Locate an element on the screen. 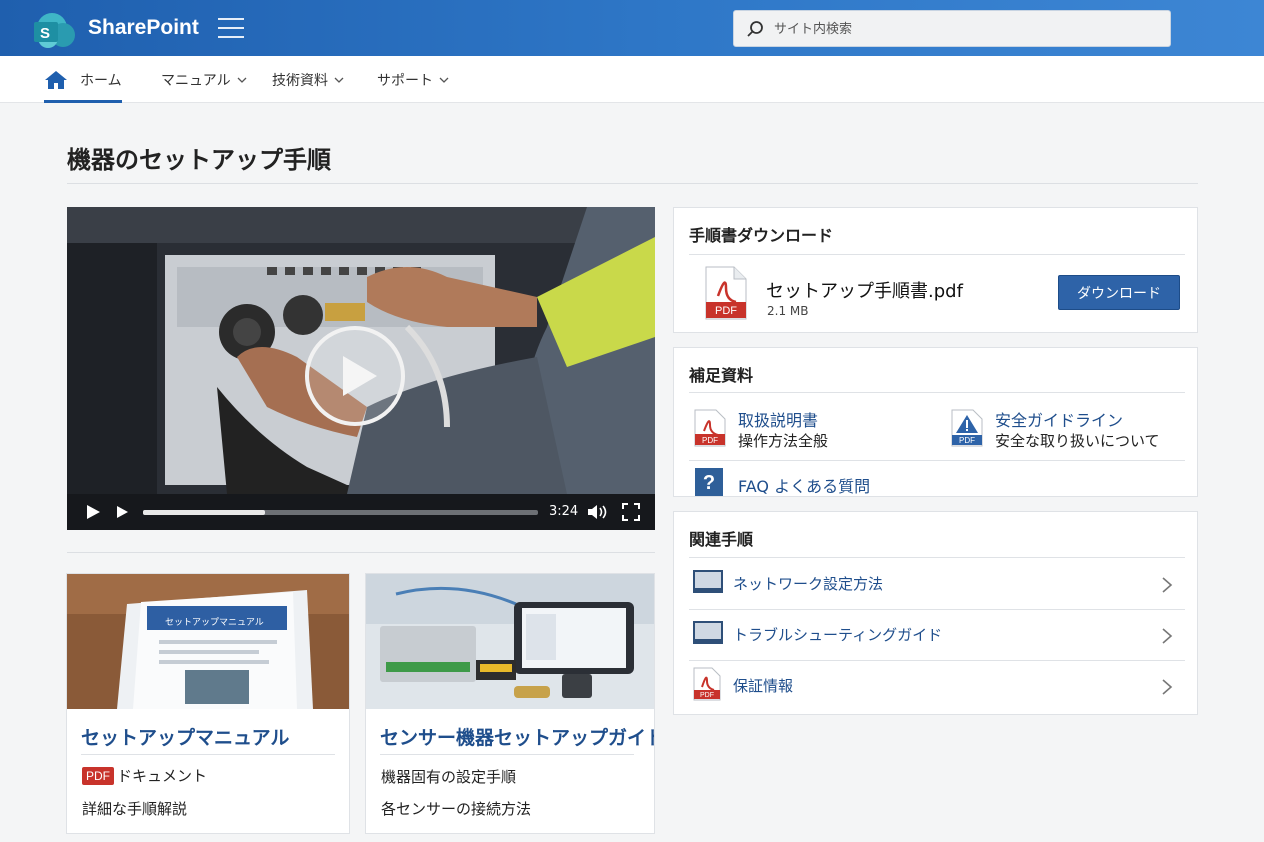  card-description: 詳細な手順解説 is located at coordinates (135, 809).